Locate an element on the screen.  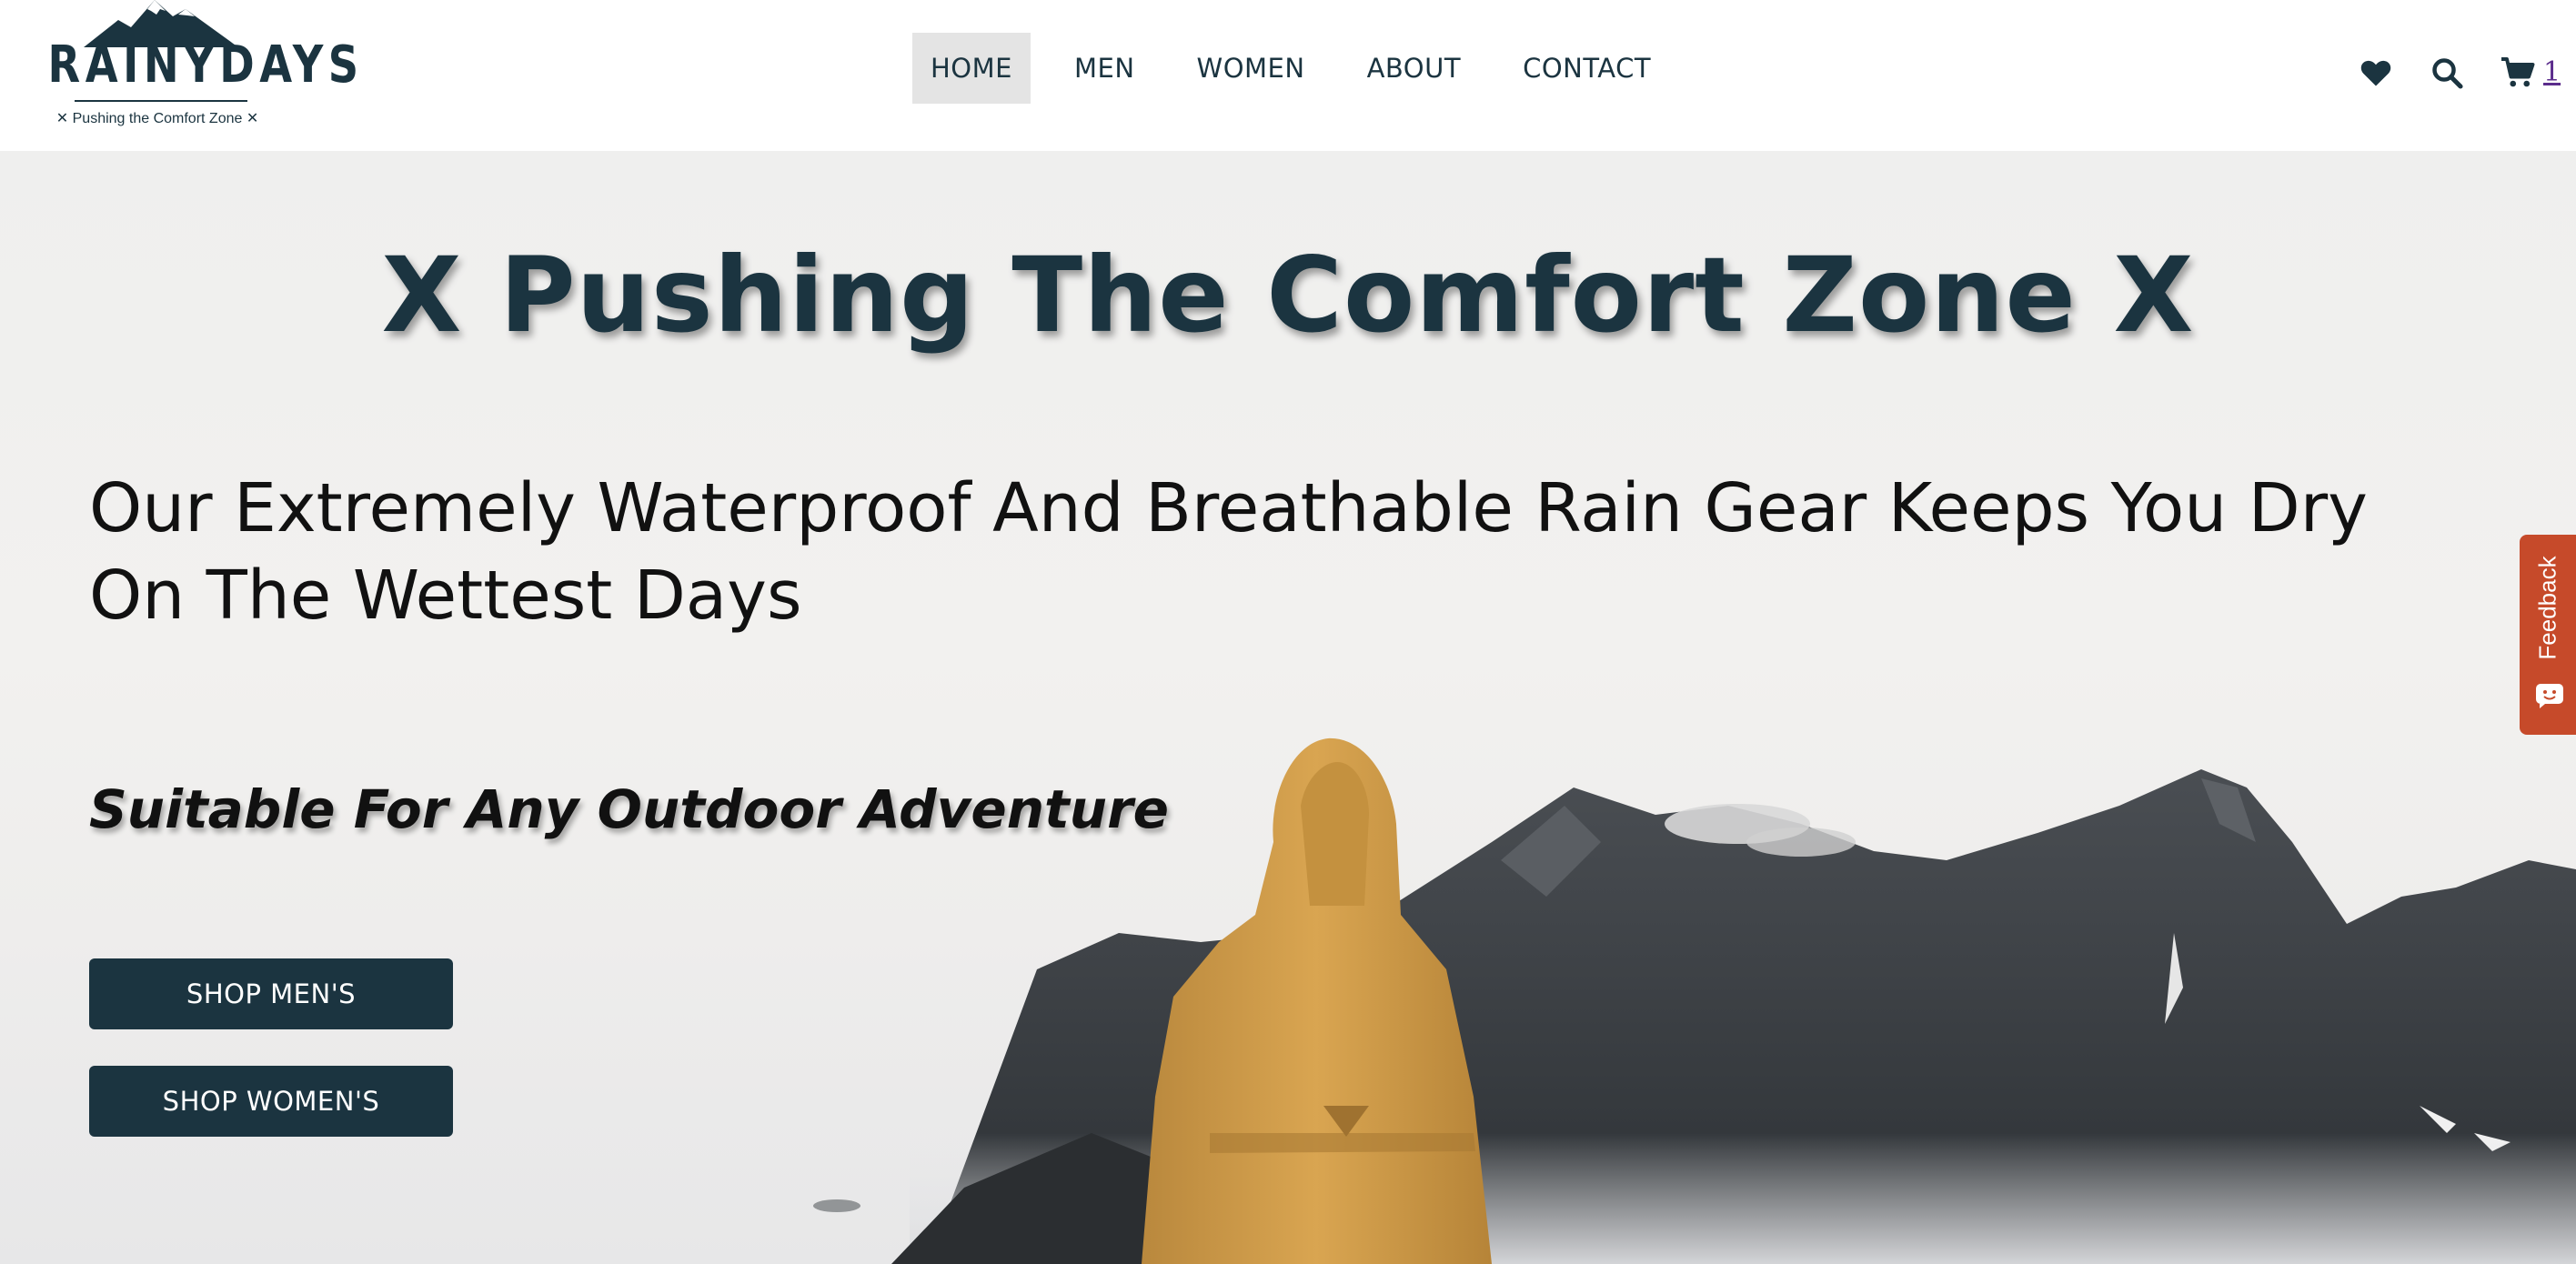
feedback-tab: Feedback is located at coordinates (2548, 635).